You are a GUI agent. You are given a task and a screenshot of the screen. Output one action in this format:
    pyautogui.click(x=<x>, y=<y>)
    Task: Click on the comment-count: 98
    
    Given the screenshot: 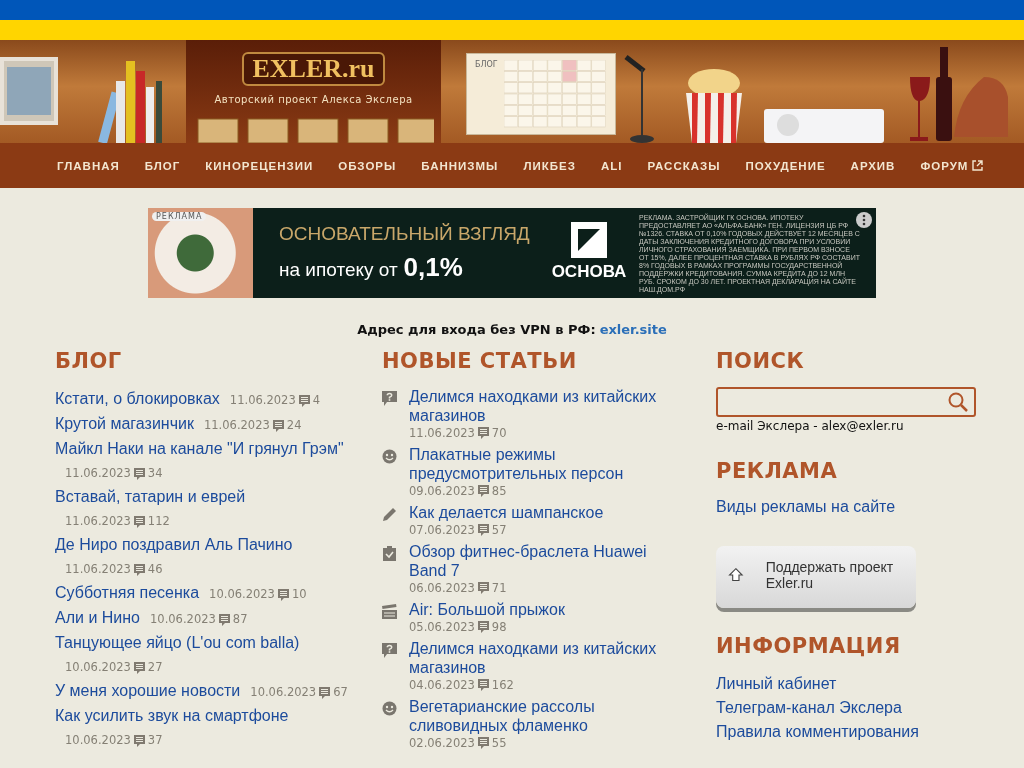 What is the action you would take?
    pyautogui.click(x=499, y=627)
    